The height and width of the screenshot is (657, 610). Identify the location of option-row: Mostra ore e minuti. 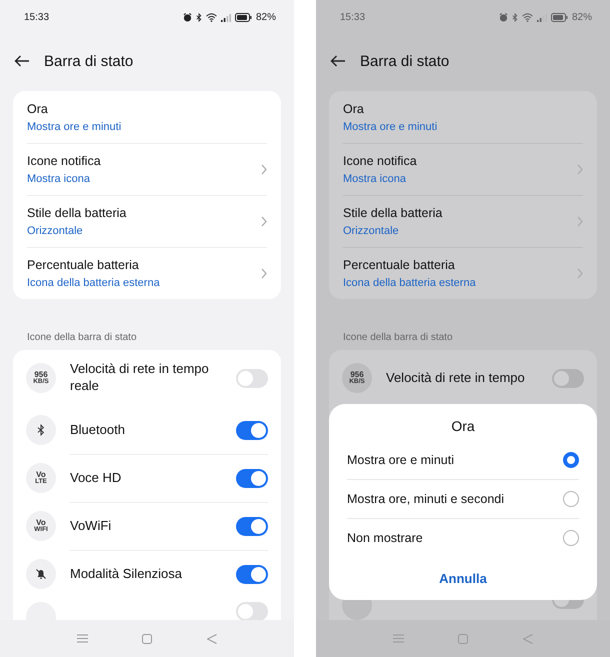
(463, 459).